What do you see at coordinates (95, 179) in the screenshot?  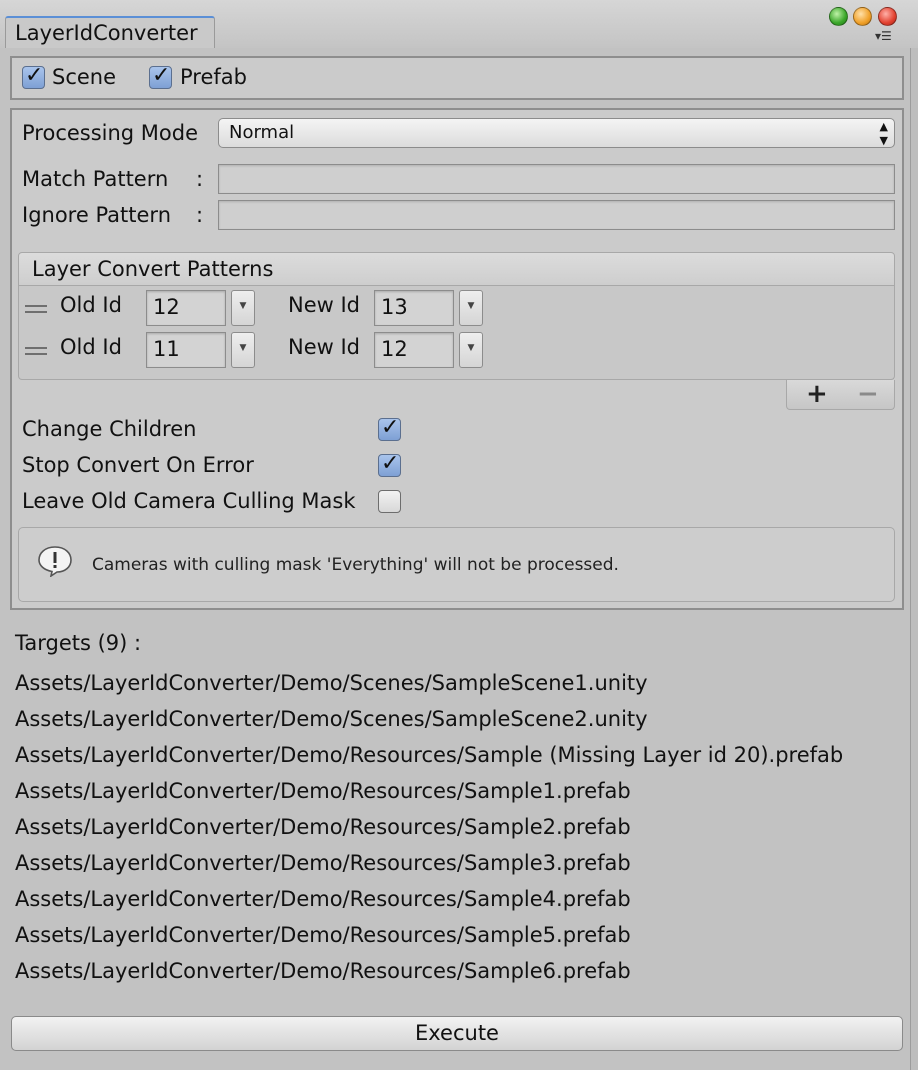 I see `match-pattern-label: Match Pattern` at bounding box center [95, 179].